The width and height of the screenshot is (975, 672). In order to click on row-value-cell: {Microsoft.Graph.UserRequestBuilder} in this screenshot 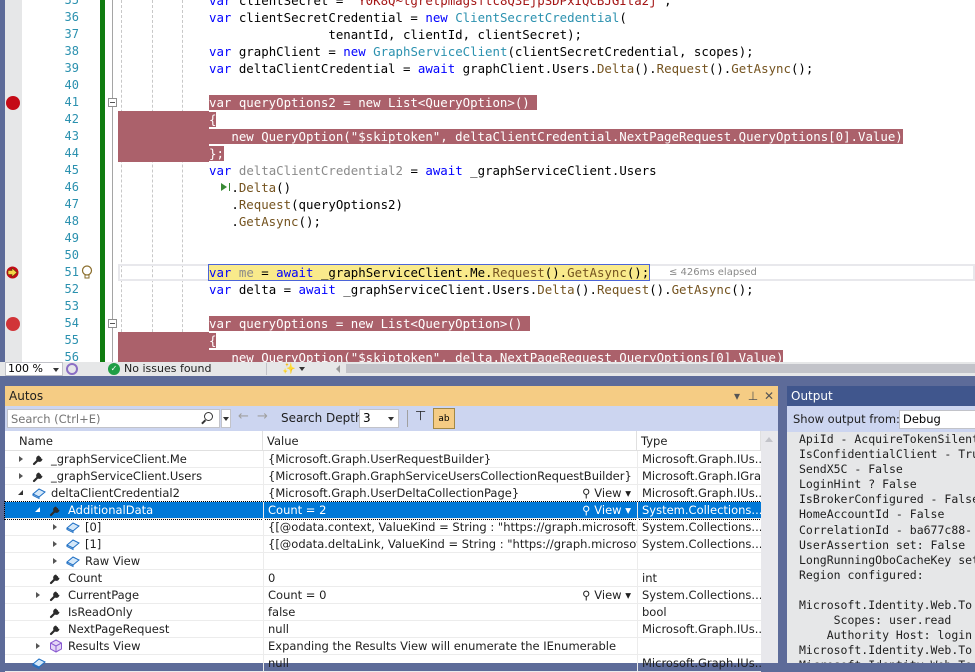, I will do `click(450, 459)`.